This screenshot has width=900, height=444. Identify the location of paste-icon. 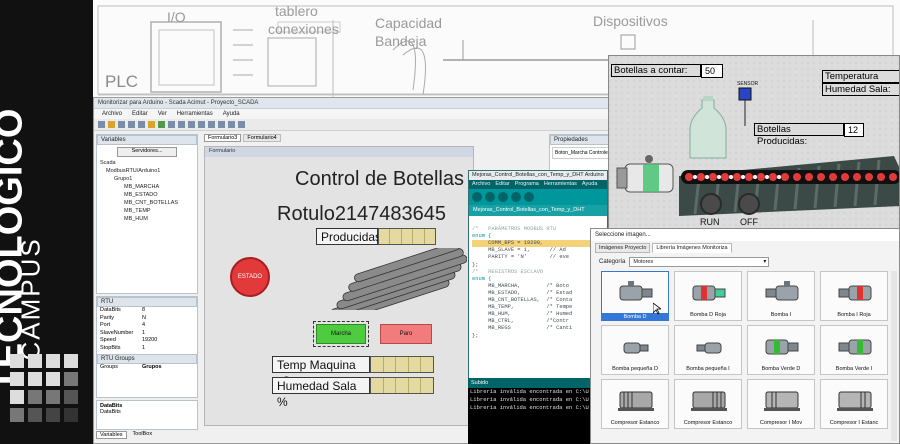
(151, 124).